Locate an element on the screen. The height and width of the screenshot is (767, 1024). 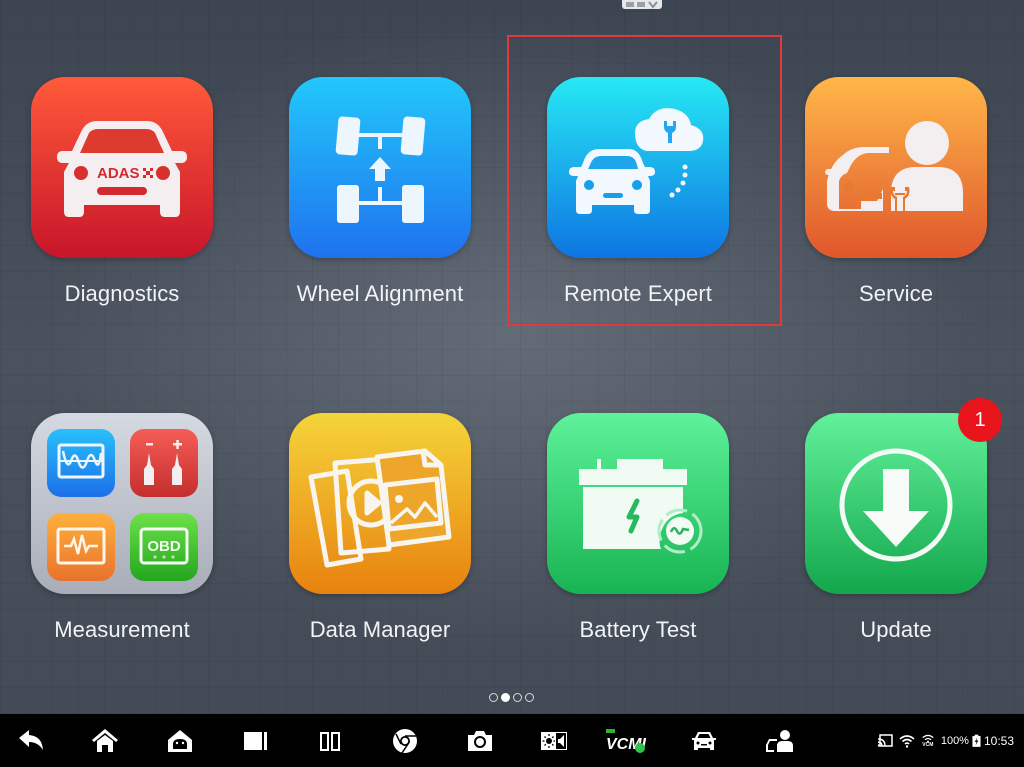
app-label: Wheel Alignment is located at coordinates (380, 293).